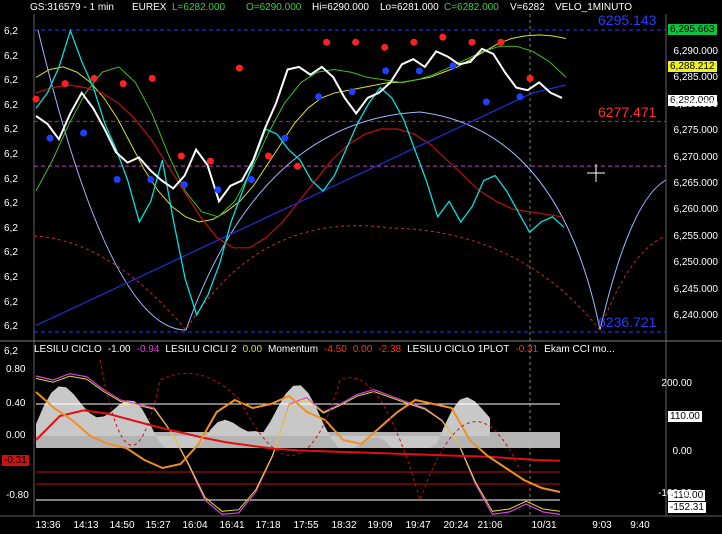 This screenshot has width=722, height=534. I want to click on indicator-legend-item: -0.94, so click(148, 349).